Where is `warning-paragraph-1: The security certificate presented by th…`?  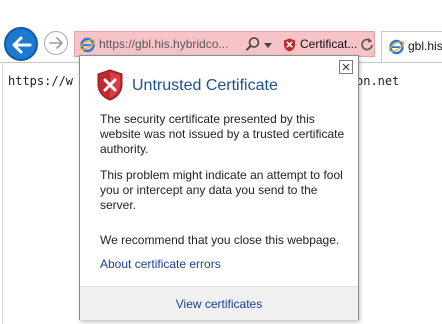 warning-paragraph-1: The security certificate presented by th… is located at coordinates (222, 134).